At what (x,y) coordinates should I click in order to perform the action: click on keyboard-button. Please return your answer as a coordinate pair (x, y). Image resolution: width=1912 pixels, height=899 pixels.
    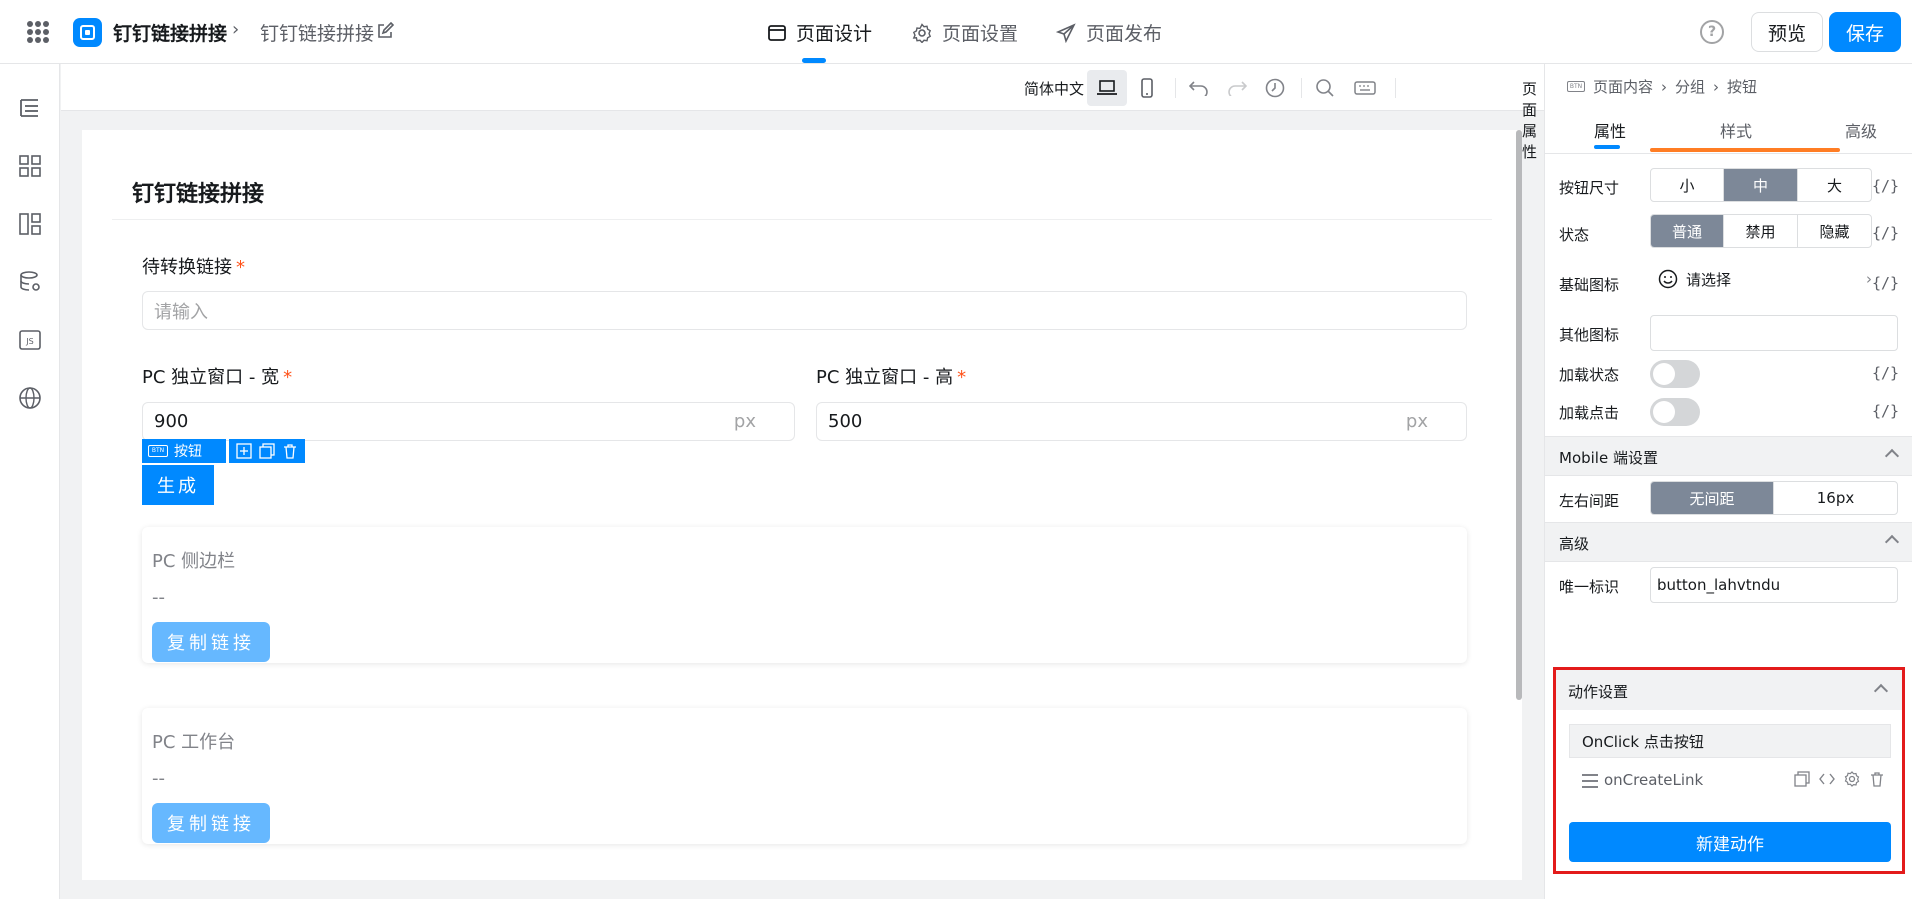
    Looking at the image, I should click on (1365, 88).